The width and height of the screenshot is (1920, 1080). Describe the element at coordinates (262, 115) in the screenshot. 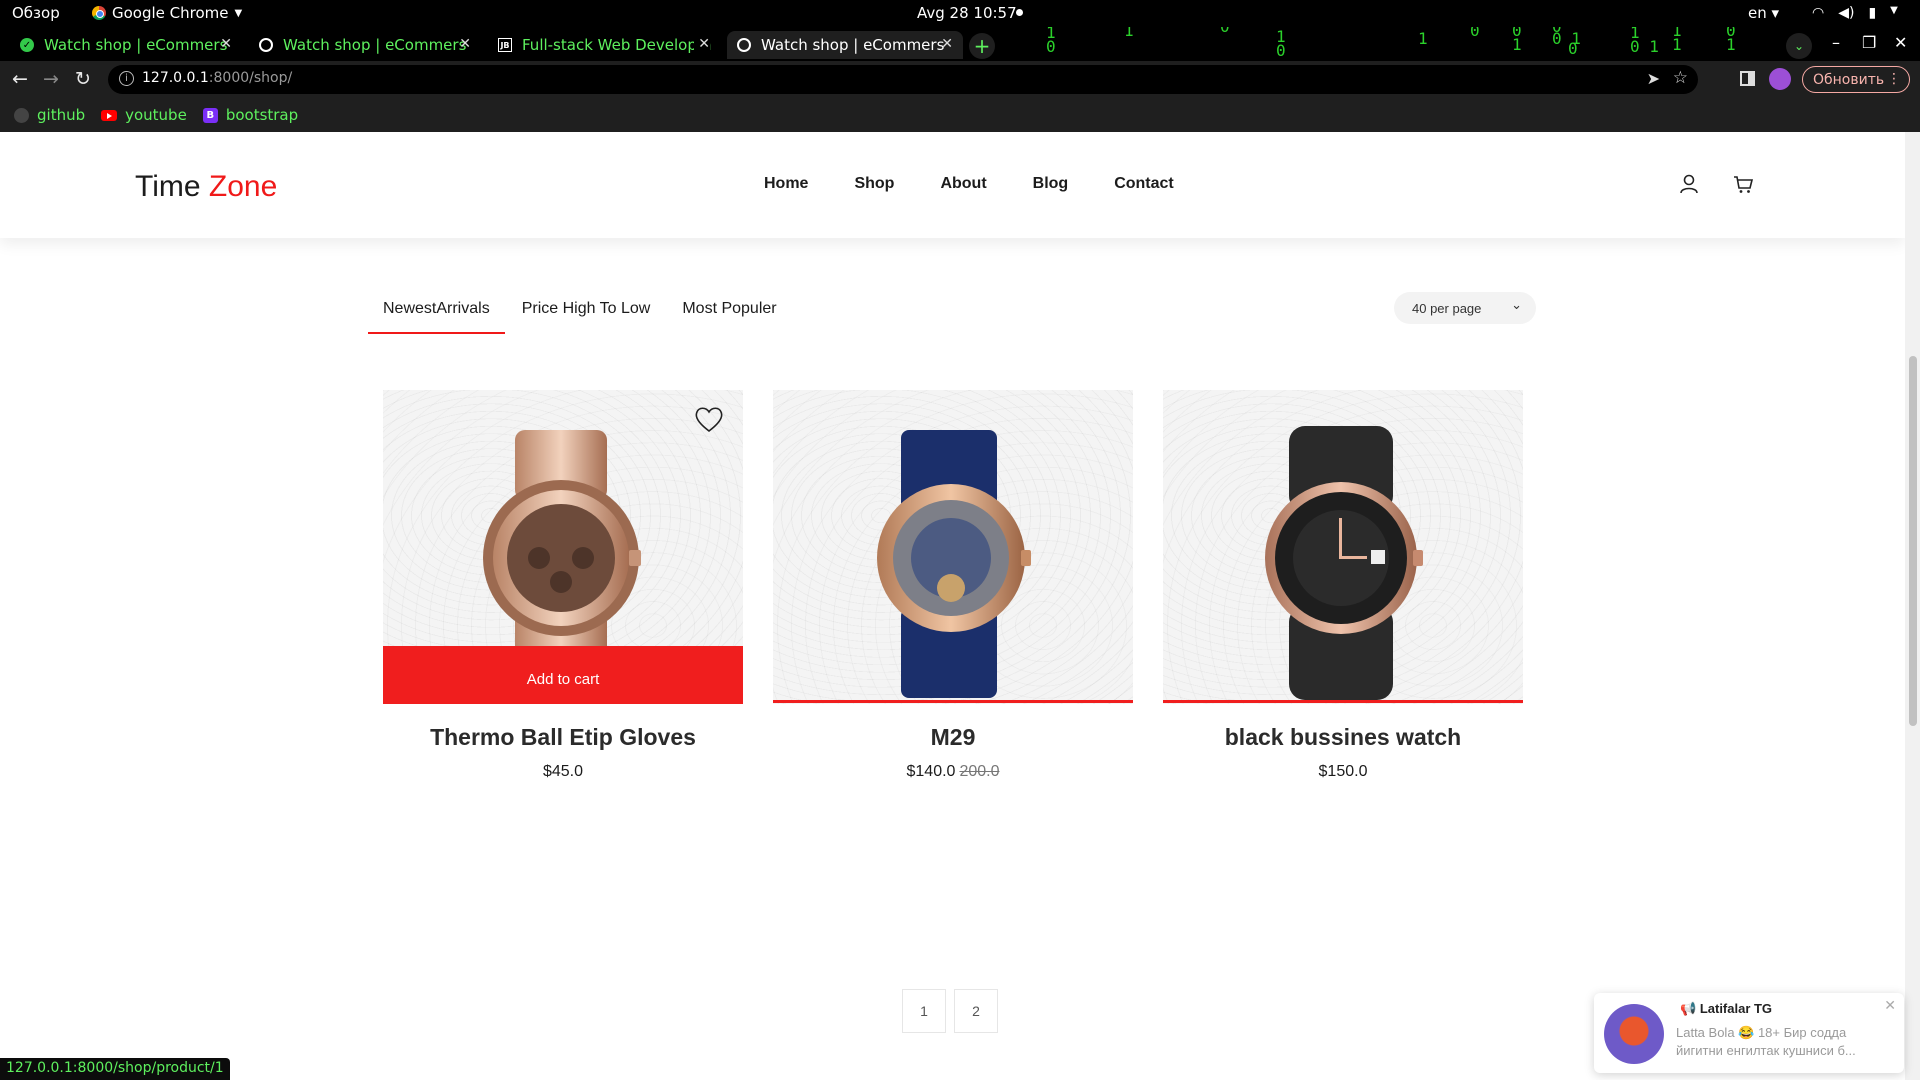

I see `bookmark-label: bootstrap` at that location.